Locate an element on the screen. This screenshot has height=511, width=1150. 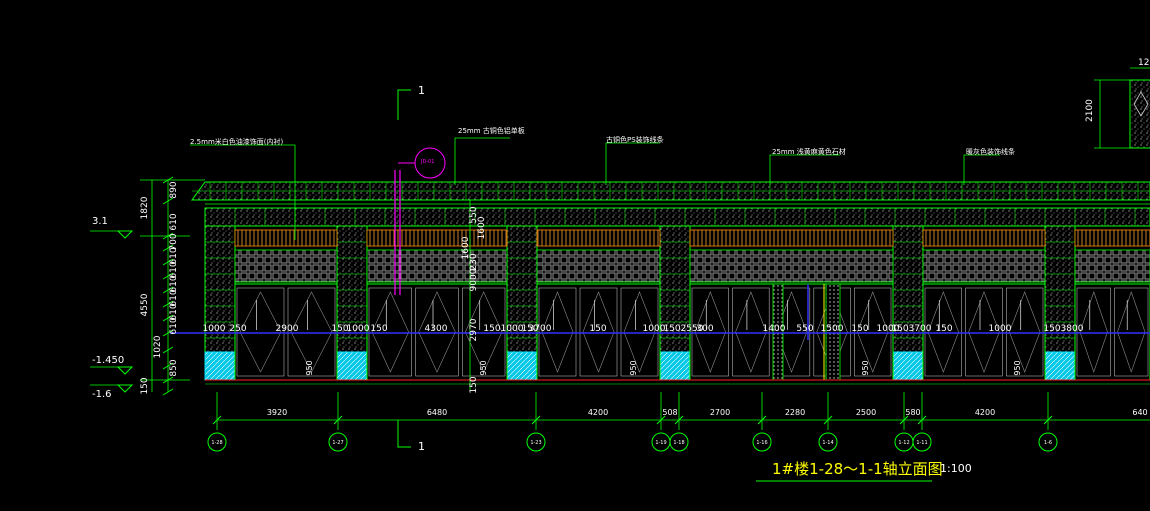
annotation-label: 2.5mm米白色油漆饰面(内衬) is located at coordinates (237, 142).